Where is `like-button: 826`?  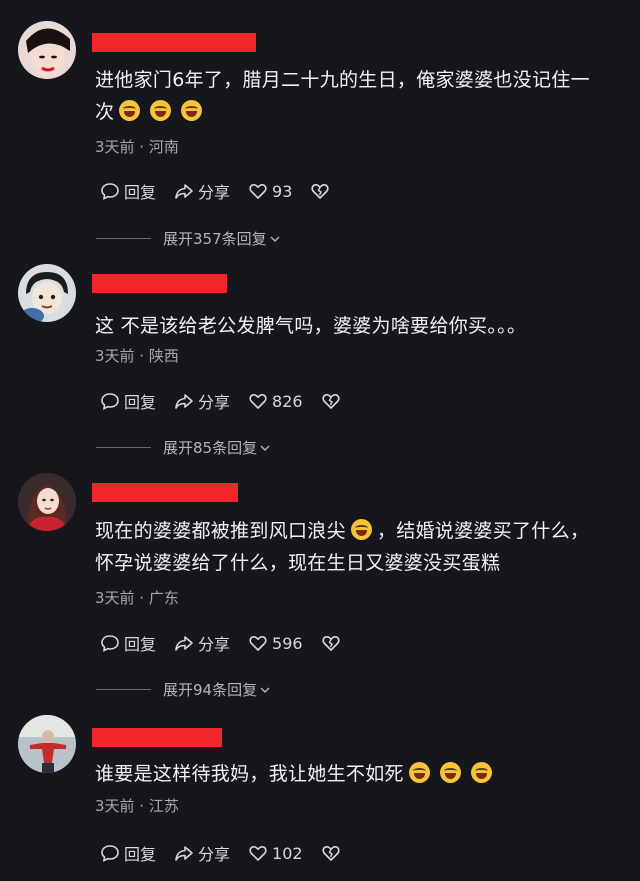
like-button: 826 is located at coordinates (275, 401).